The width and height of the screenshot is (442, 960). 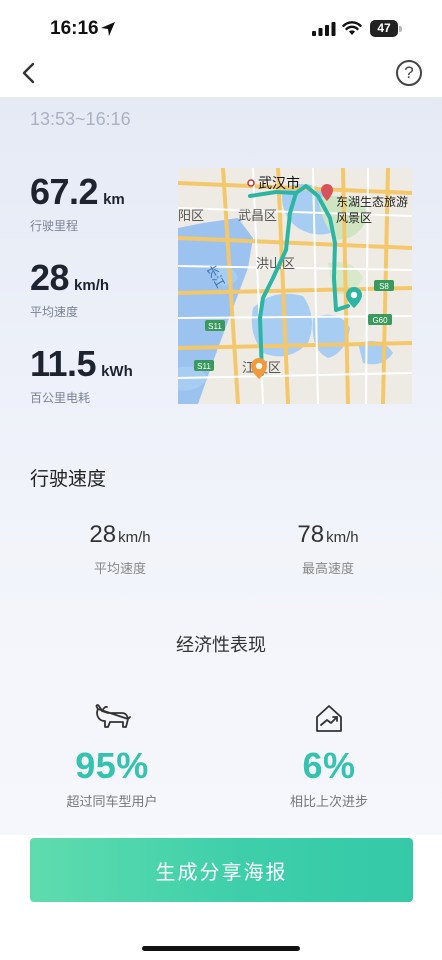 What do you see at coordinates (119, 568) in the screenshot?
I see `speed-avg-label: 平均速度` at bounding box center [119, 568].